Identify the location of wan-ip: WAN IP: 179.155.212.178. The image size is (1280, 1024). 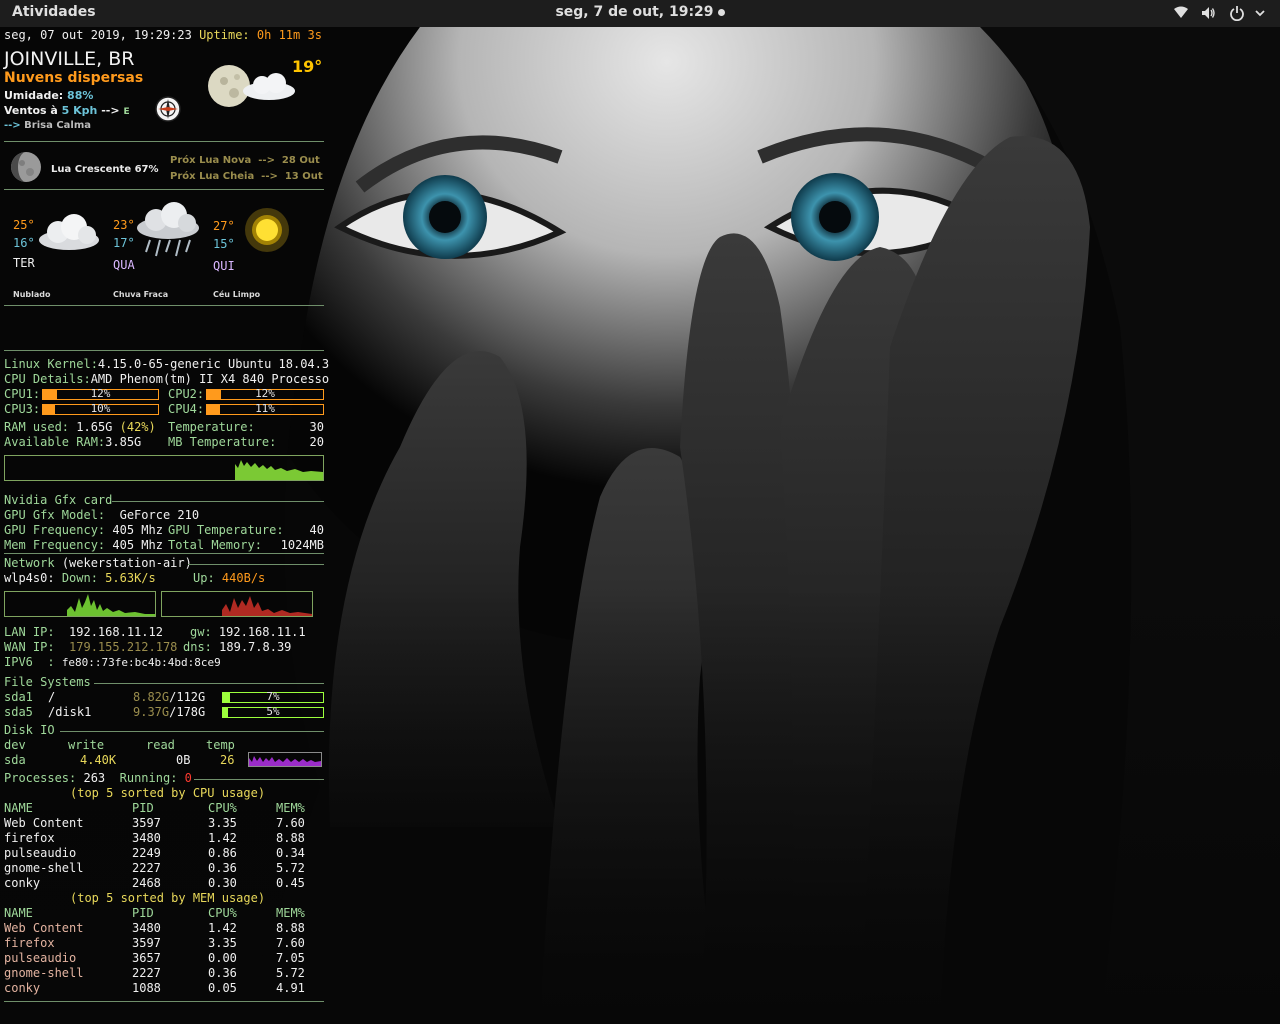
(90, 647).